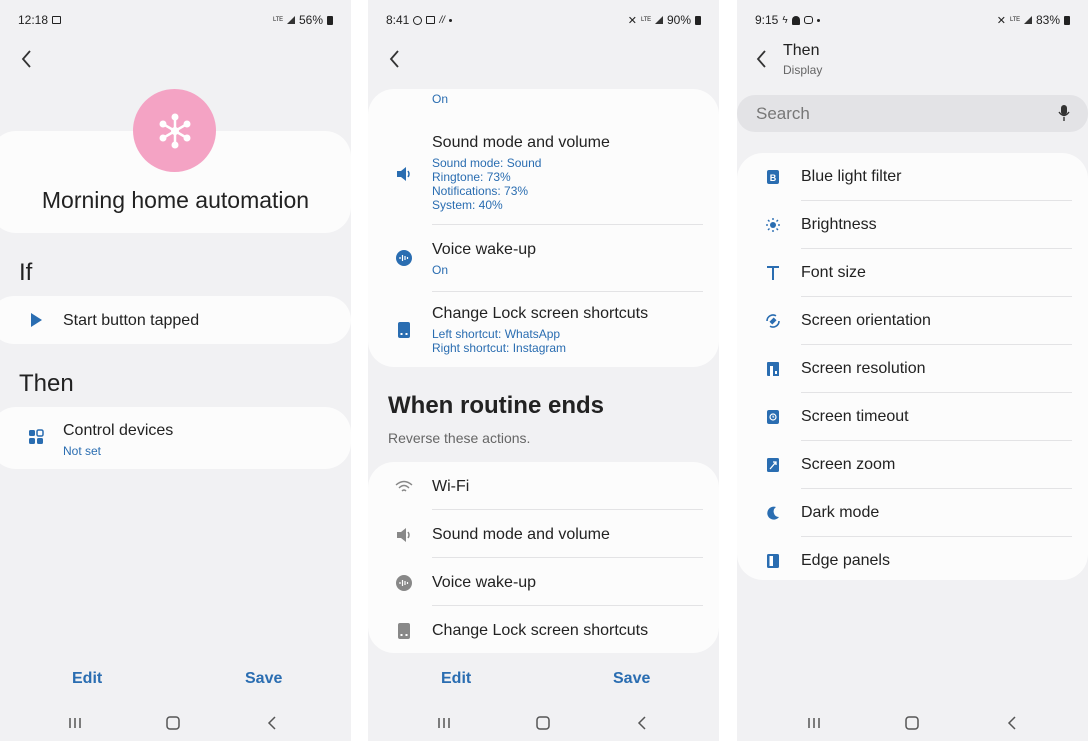  I want to click on routine-ends-heading: When routine ends, so click(496, 405).